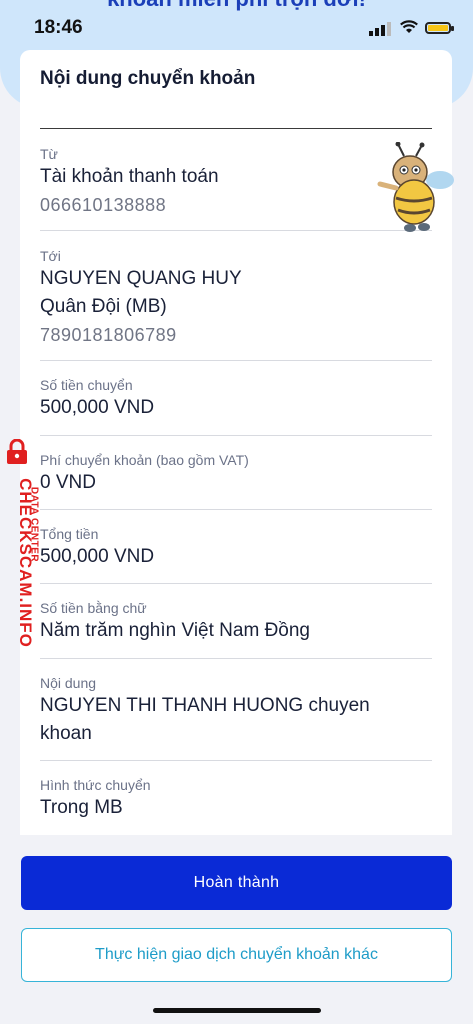  Describe the element at coordinates (236, 6) in the screenshot. I see `promo-banner-text: khoản miễn phí trọn đời!` at that location.